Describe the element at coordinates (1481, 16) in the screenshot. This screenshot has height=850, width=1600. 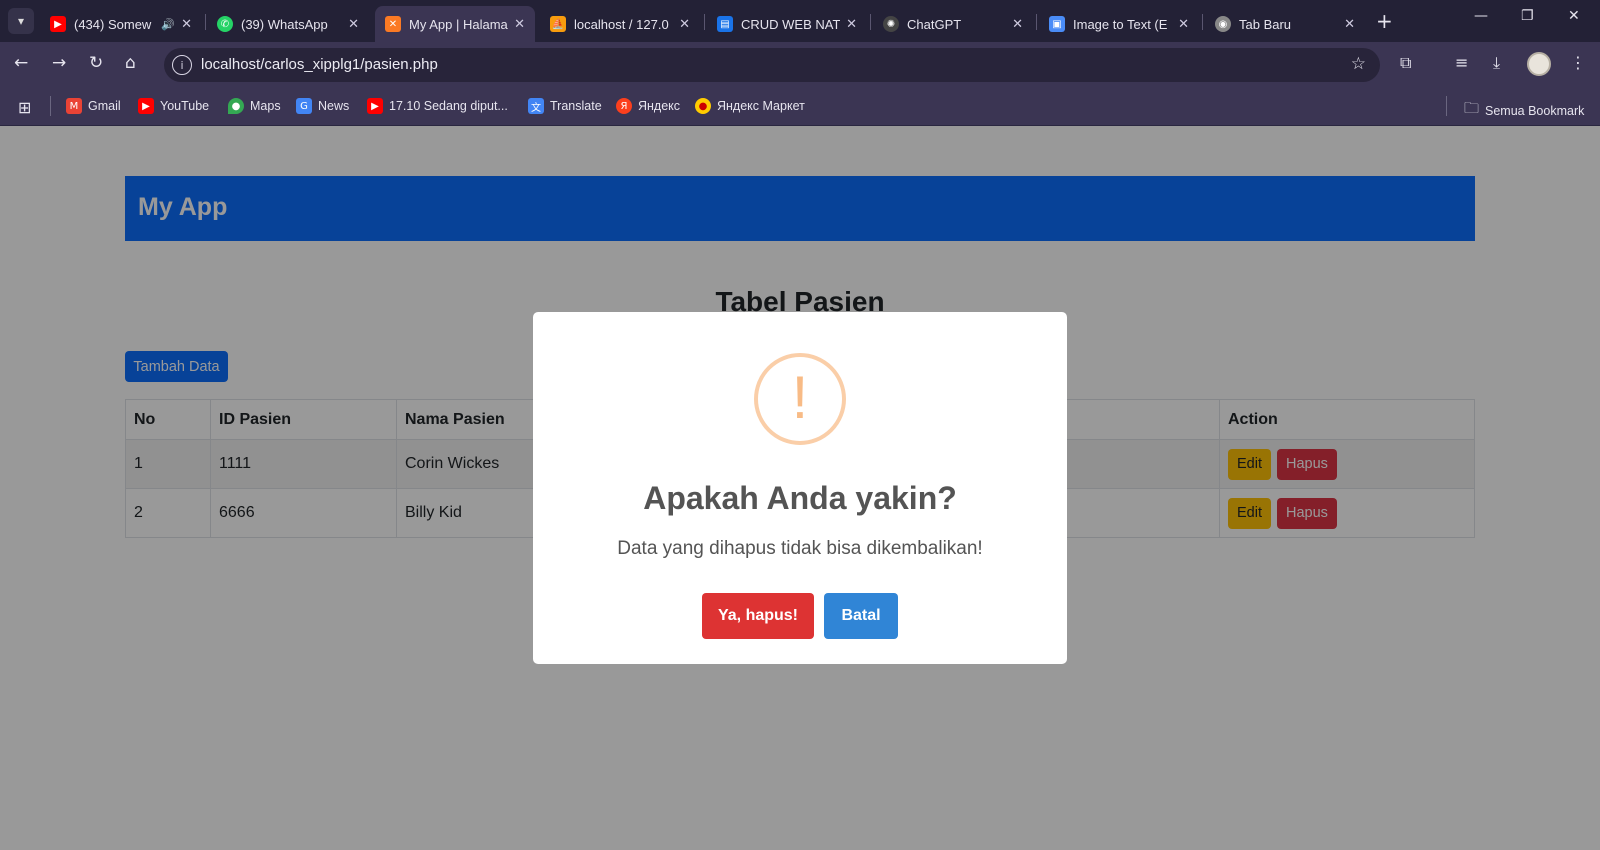
I see `minimize-icon: —` at that location.